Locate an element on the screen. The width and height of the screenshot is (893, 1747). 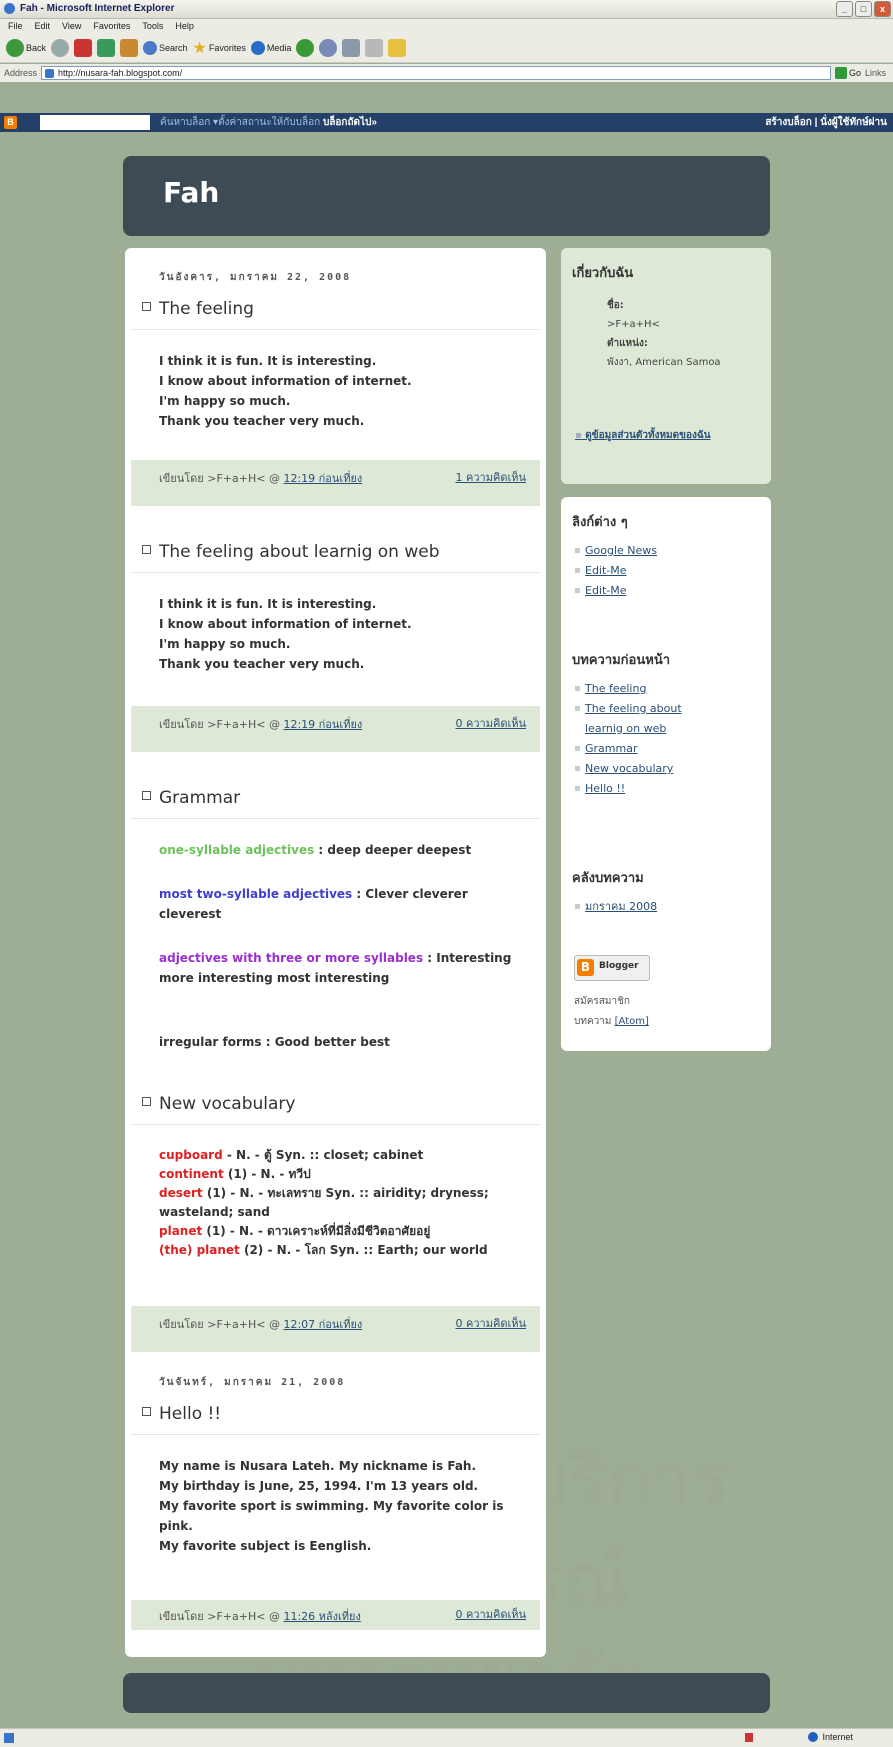
profile-heading: เกี่ยวกับฉัน is located at coordinates (603, 273).